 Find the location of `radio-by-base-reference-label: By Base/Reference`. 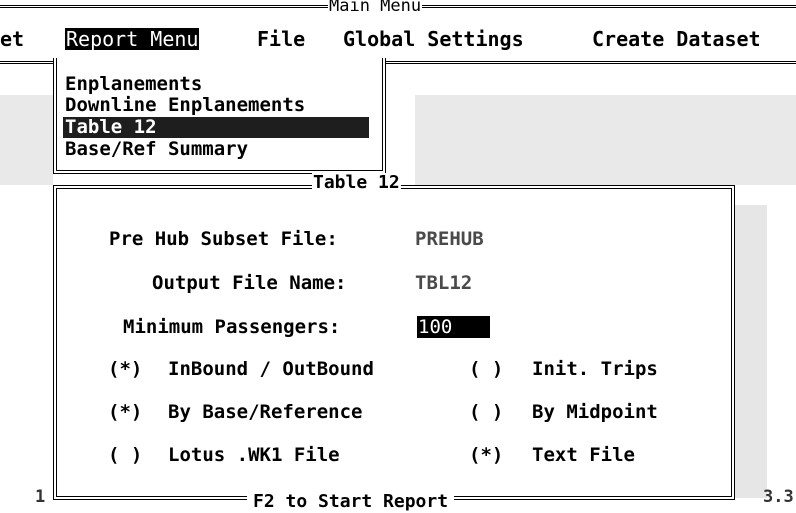

radio-by-base-reference-label: By Base/Reference is located at coordinates (265, 412).